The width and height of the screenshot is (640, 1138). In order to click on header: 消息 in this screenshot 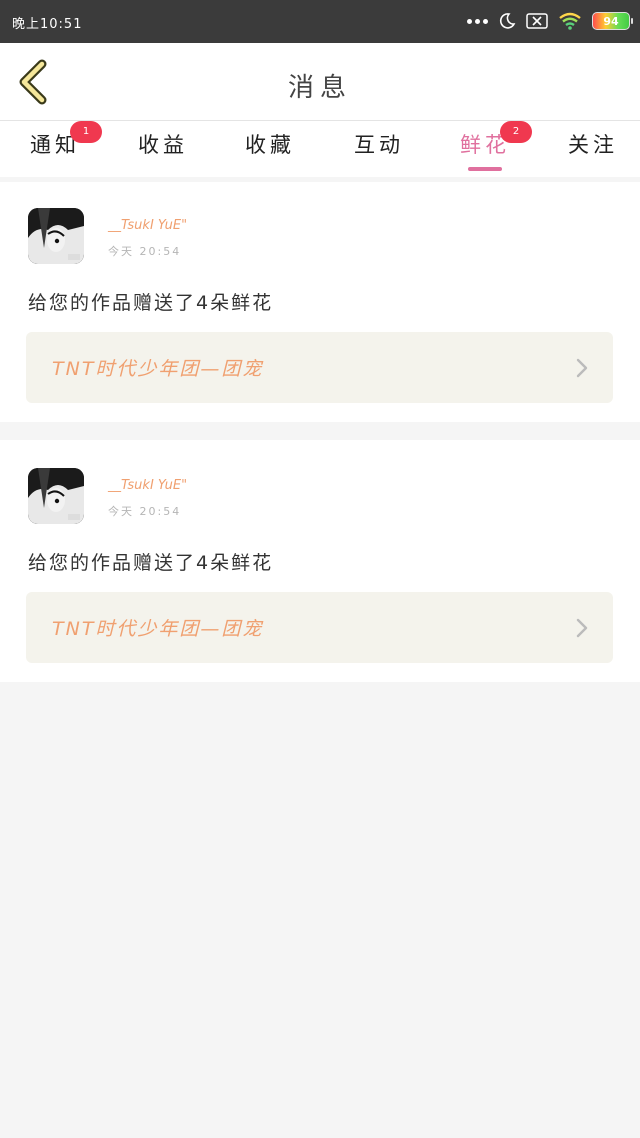, I will do `click(320, 82)`.